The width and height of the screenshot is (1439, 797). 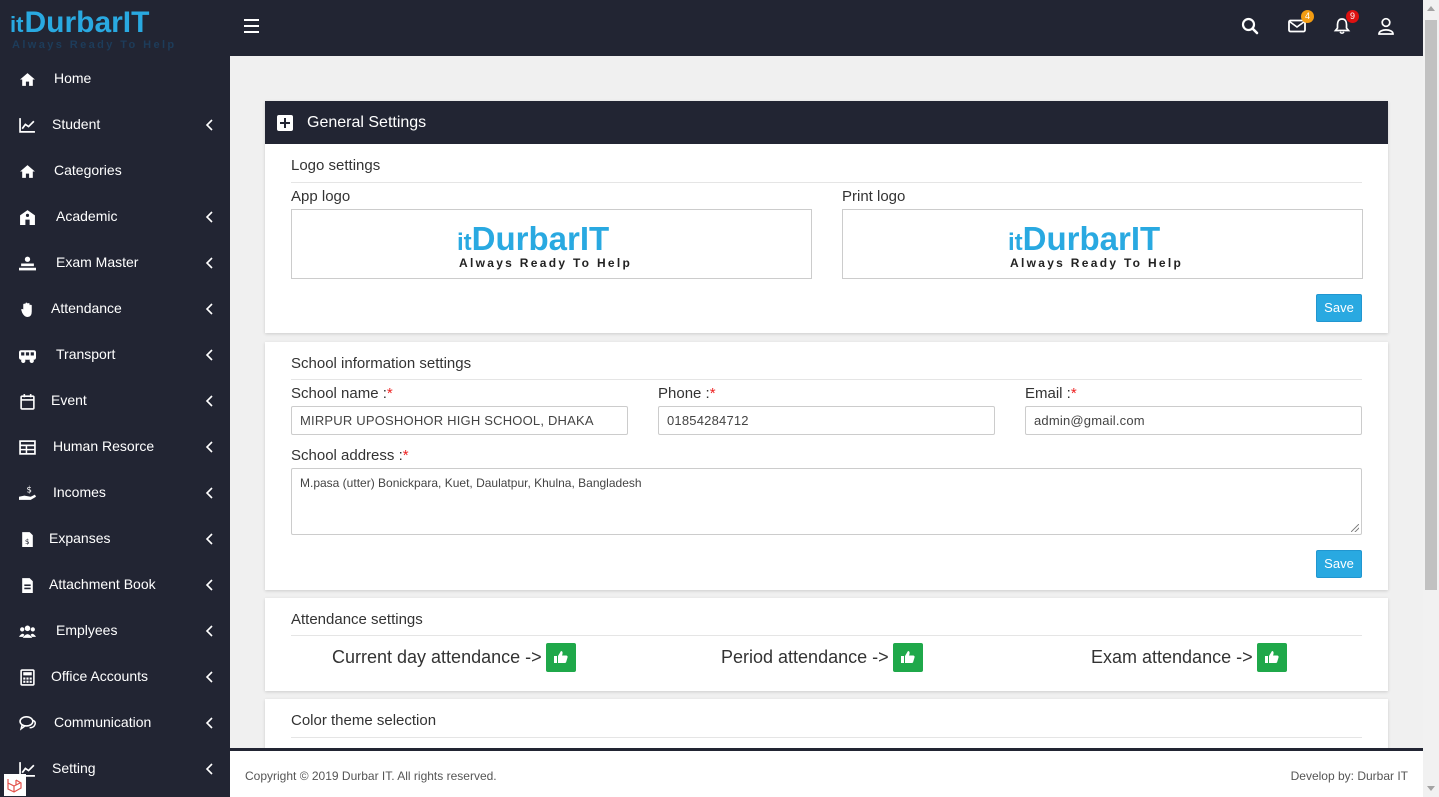 What do you see at coordinates (1339, 308) in the screenshot?
I see `save-logo-button: Save` at bounding box center [1339, 308].